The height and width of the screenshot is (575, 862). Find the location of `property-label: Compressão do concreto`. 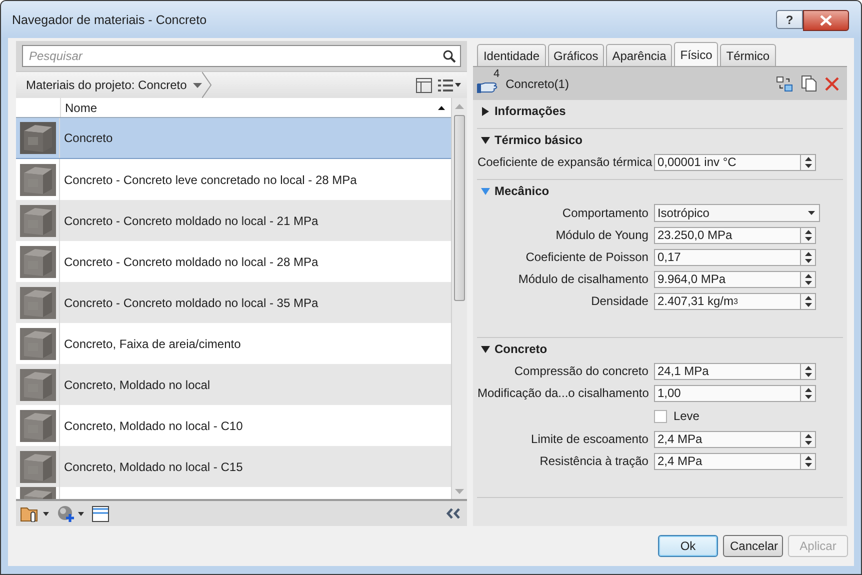

property-label: Compressão do concreto is located at coordinates (581, 371).